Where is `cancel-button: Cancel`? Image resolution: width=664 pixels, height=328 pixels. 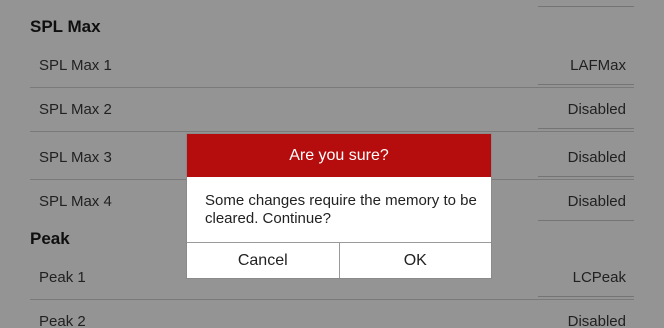 cancel-button: Cancel is located at coordinates (263, 260).